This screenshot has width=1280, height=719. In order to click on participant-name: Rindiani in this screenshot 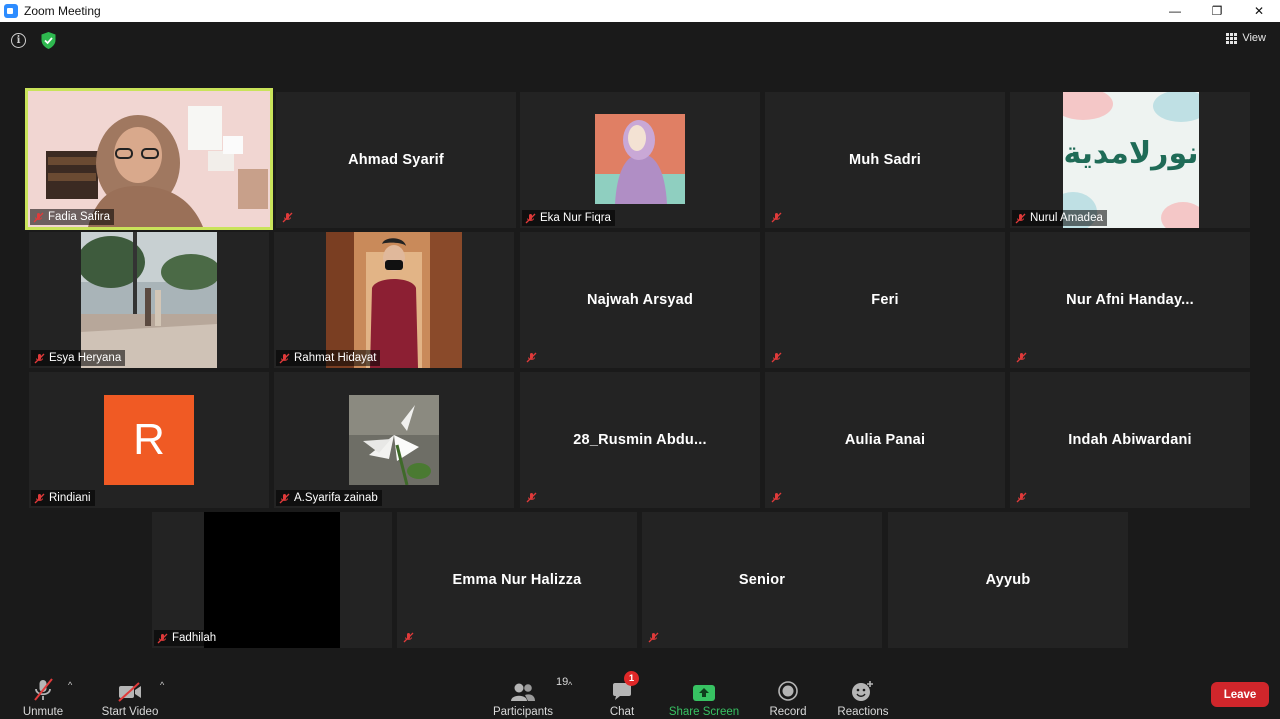, I will do `click(70, 498)`.